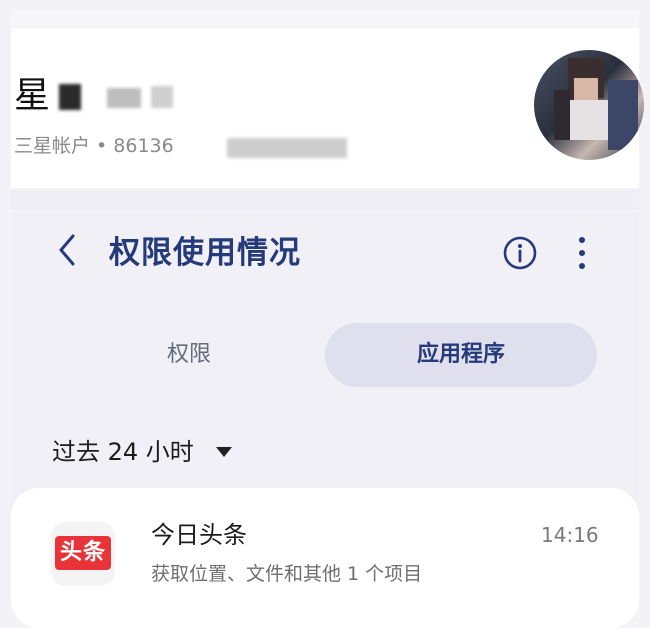 This screenshot has height=628, width=650. I want to click on app-icon-text: 头条, so click(83, 553).